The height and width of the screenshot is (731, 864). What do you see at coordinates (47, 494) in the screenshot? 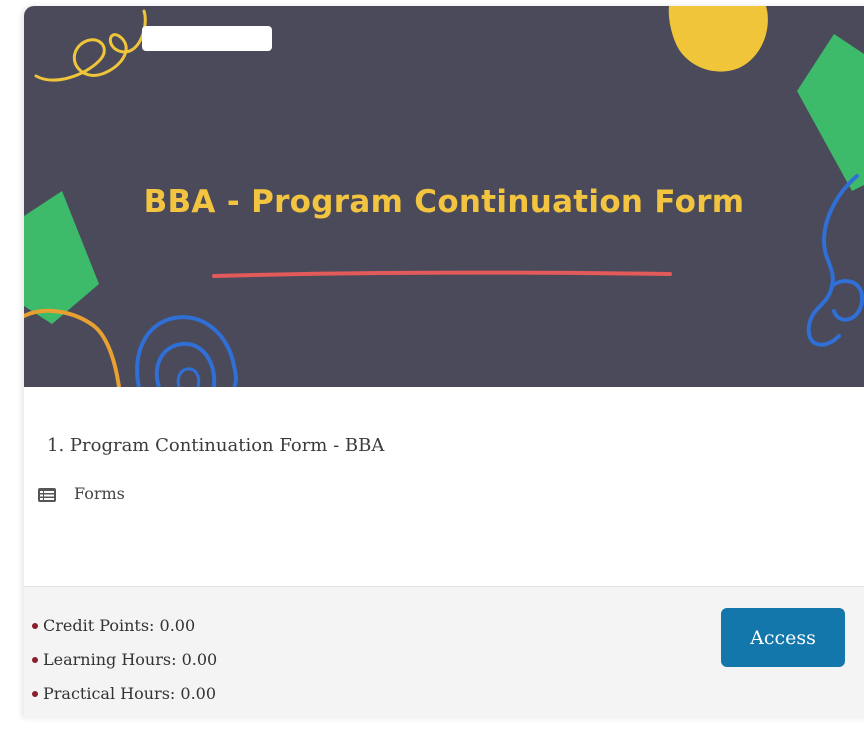
I see `list-icon` at bounding box center [47, 494].